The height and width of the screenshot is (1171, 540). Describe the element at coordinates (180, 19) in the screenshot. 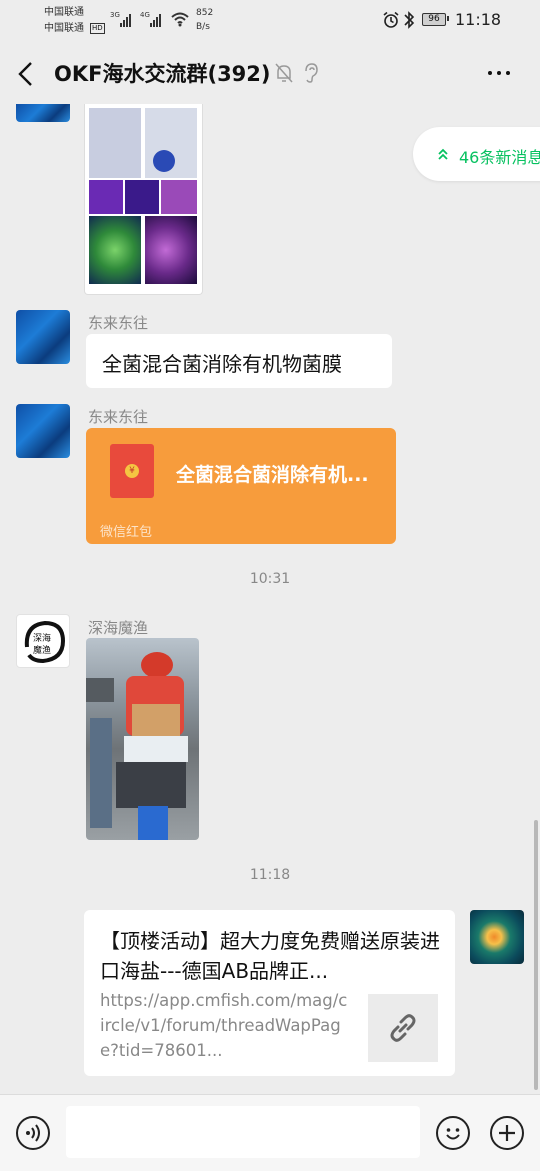

I see `wifi-icon` at that location.